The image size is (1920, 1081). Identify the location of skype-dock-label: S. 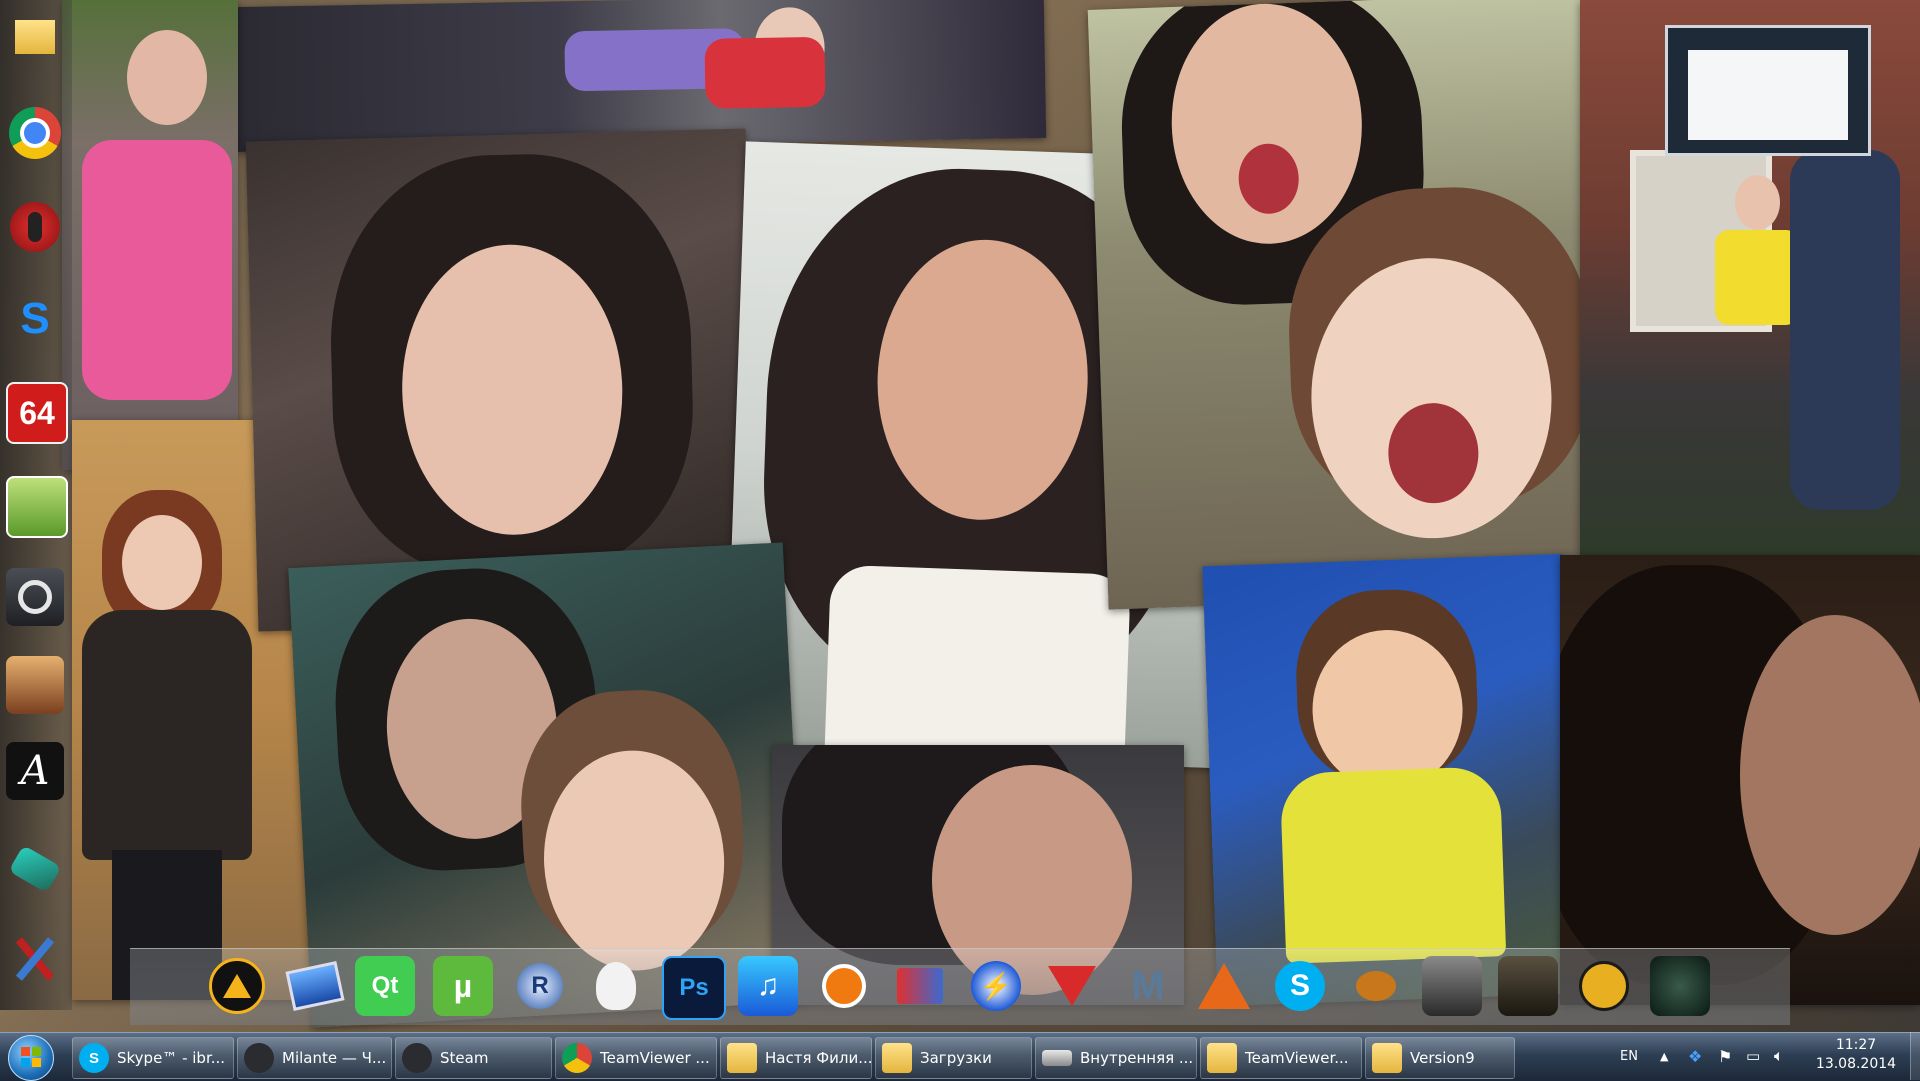
(1299, 985).